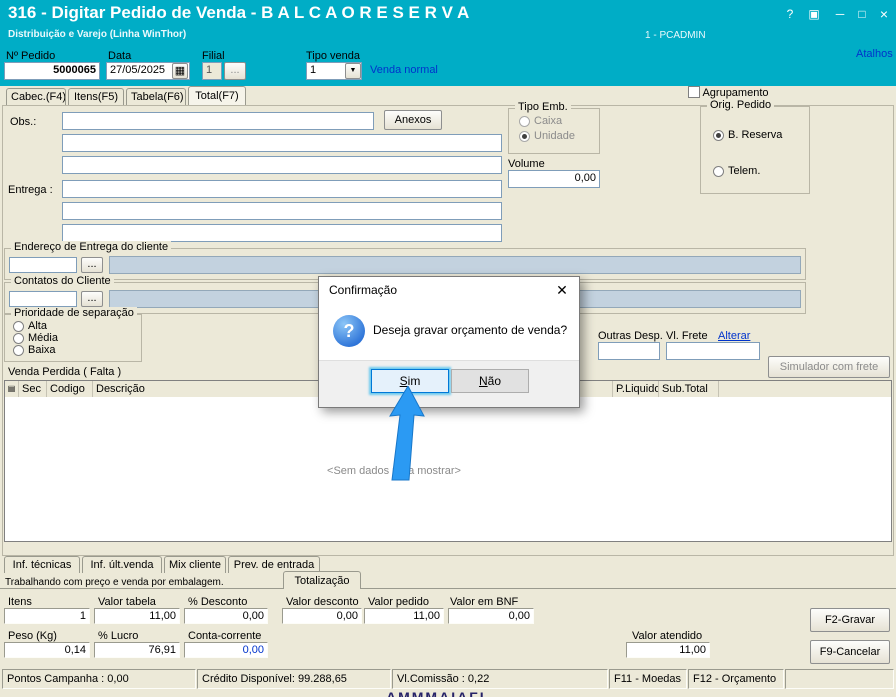 The image size is (896, 697). Describe the element at coordinates (562, 290) in the screenshot. I see `dialog-close-icon: ✕` at that location.